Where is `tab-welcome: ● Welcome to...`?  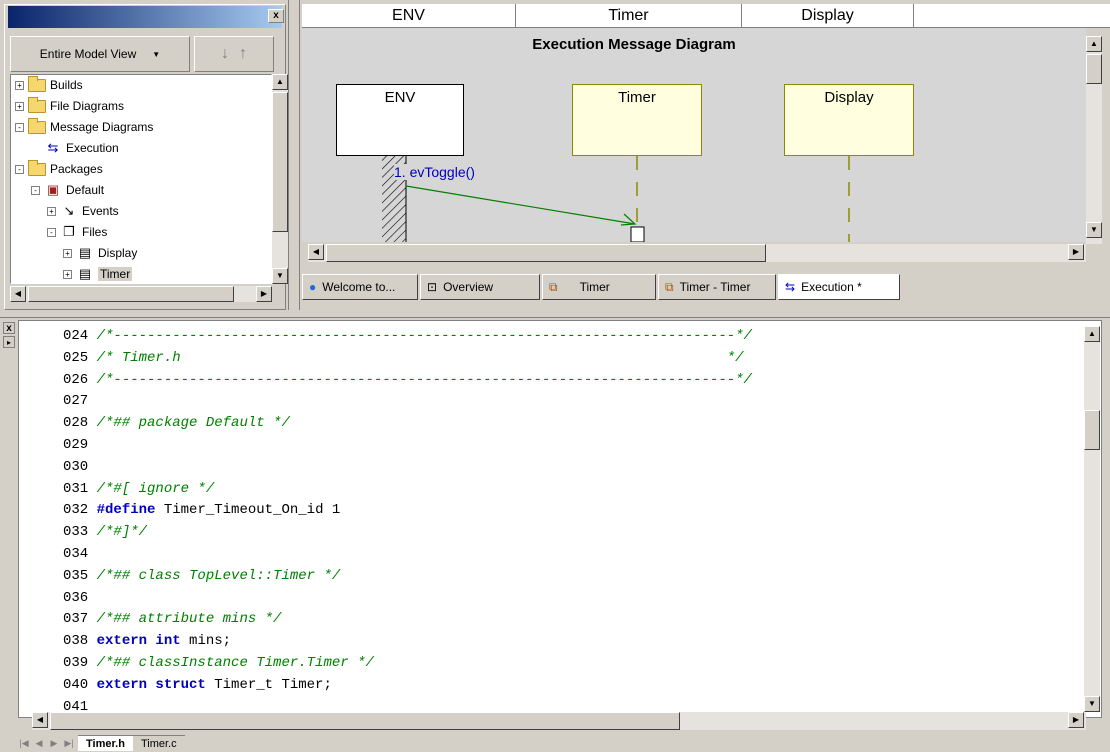
tab-welcome: ● Welcome to... is located at coordinates (360, 287).